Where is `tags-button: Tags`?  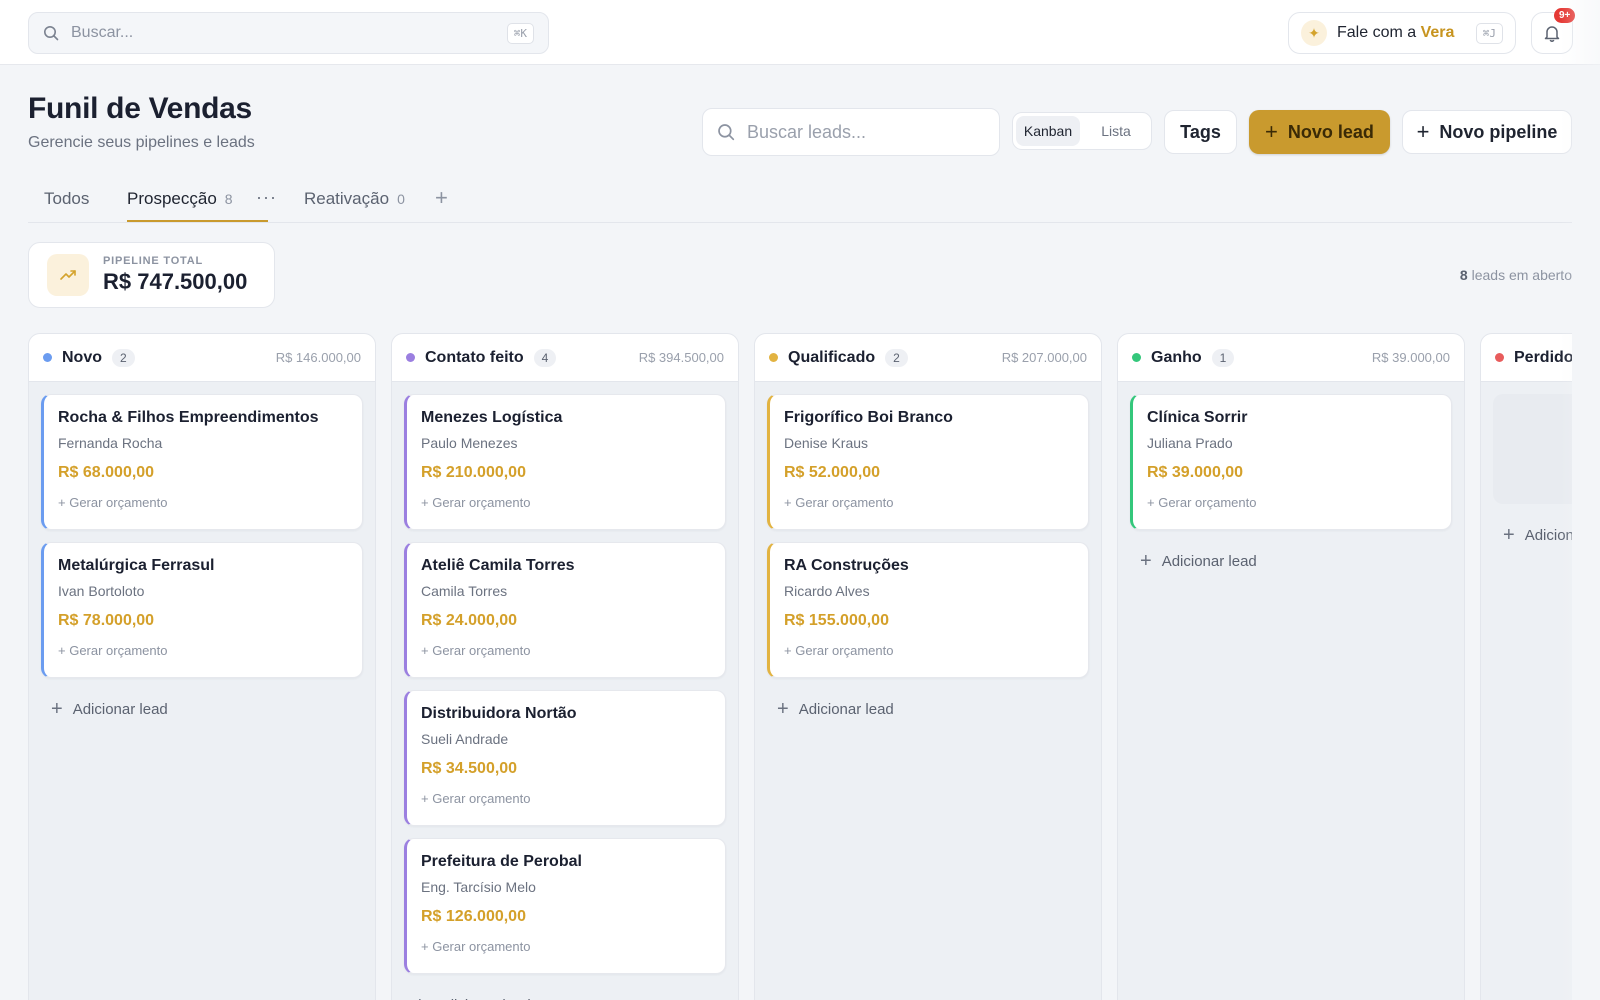
tags-button: Tags is located at coordinates (1200, 132).